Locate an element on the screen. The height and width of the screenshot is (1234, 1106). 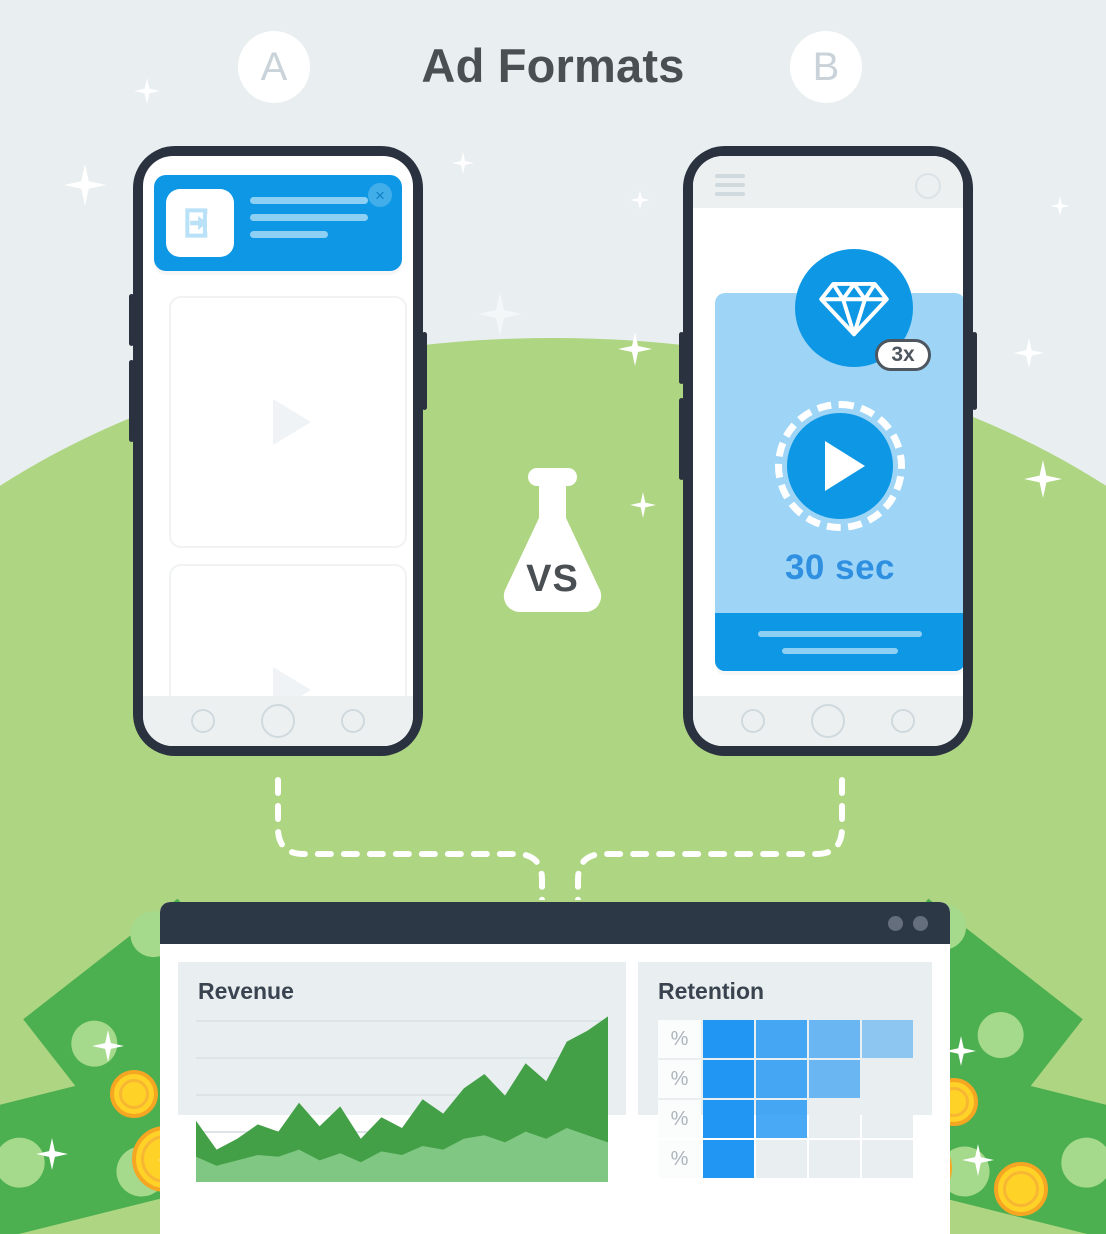
play-icon is located at coordinates (840, 466).